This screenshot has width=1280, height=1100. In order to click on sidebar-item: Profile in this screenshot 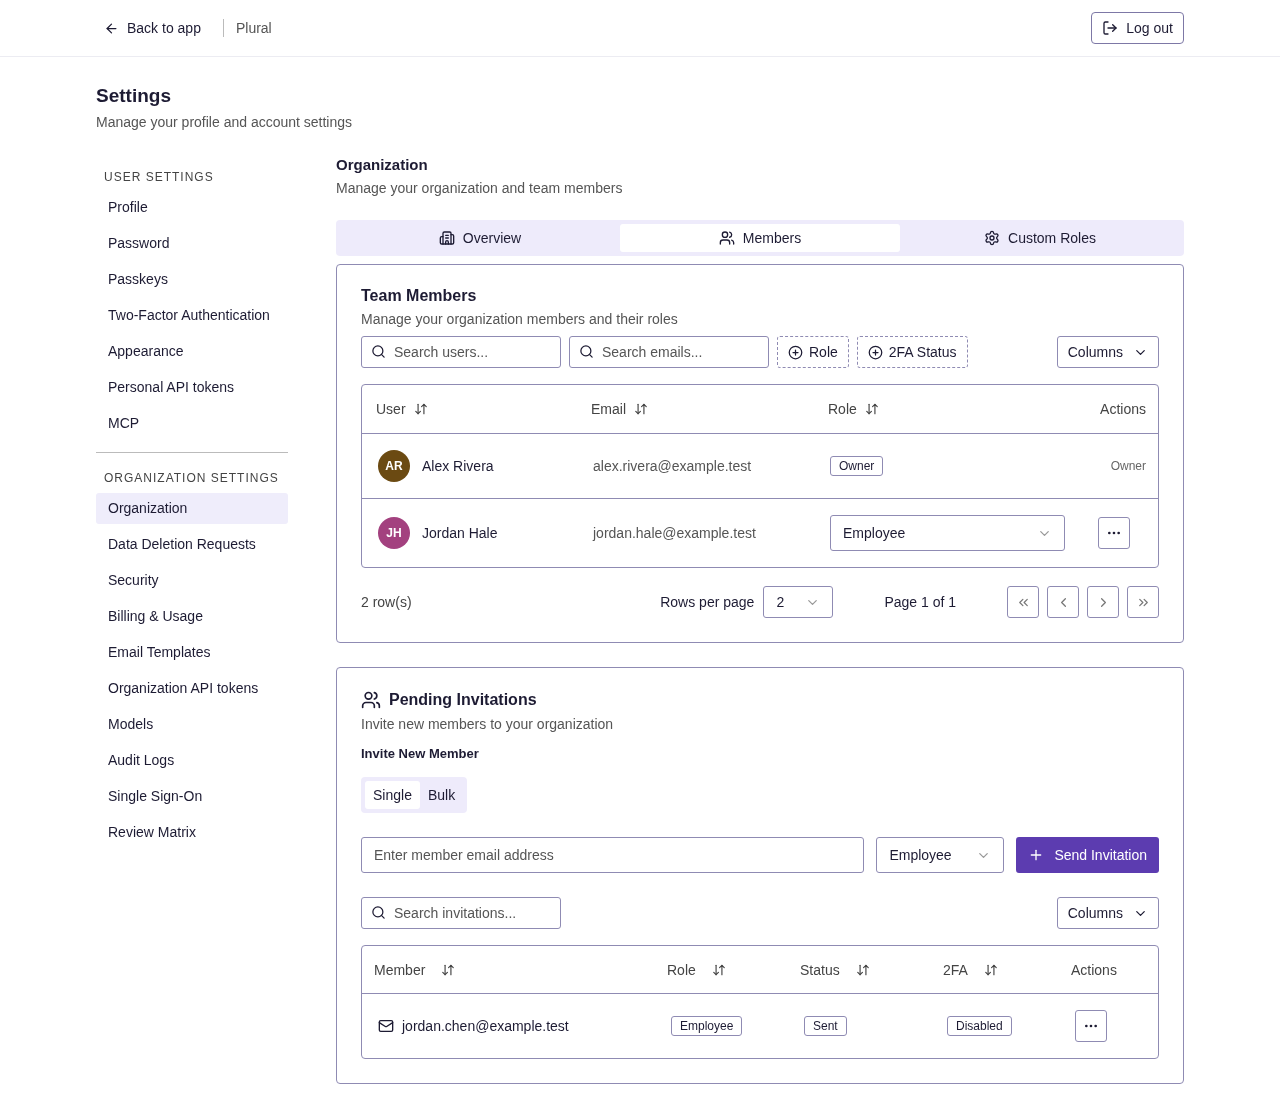, I will do `click(192, 207)`.